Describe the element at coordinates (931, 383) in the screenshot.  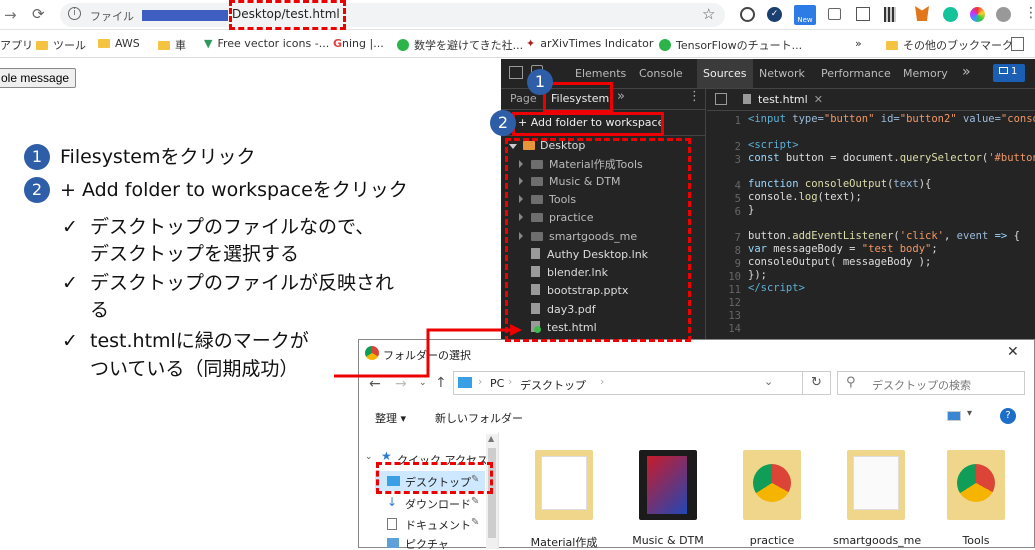
I see `search-box: ⚲ デスクトップの検索` at that location.